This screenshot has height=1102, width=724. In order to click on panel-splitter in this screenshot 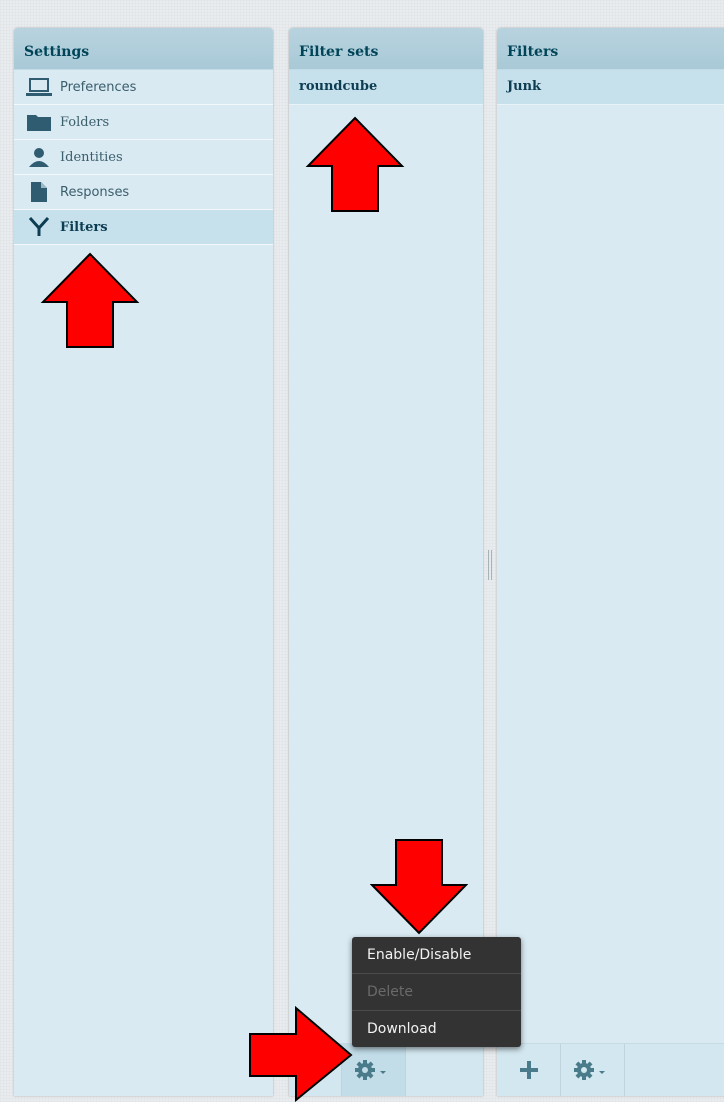, I will do `click(489, 565)`.